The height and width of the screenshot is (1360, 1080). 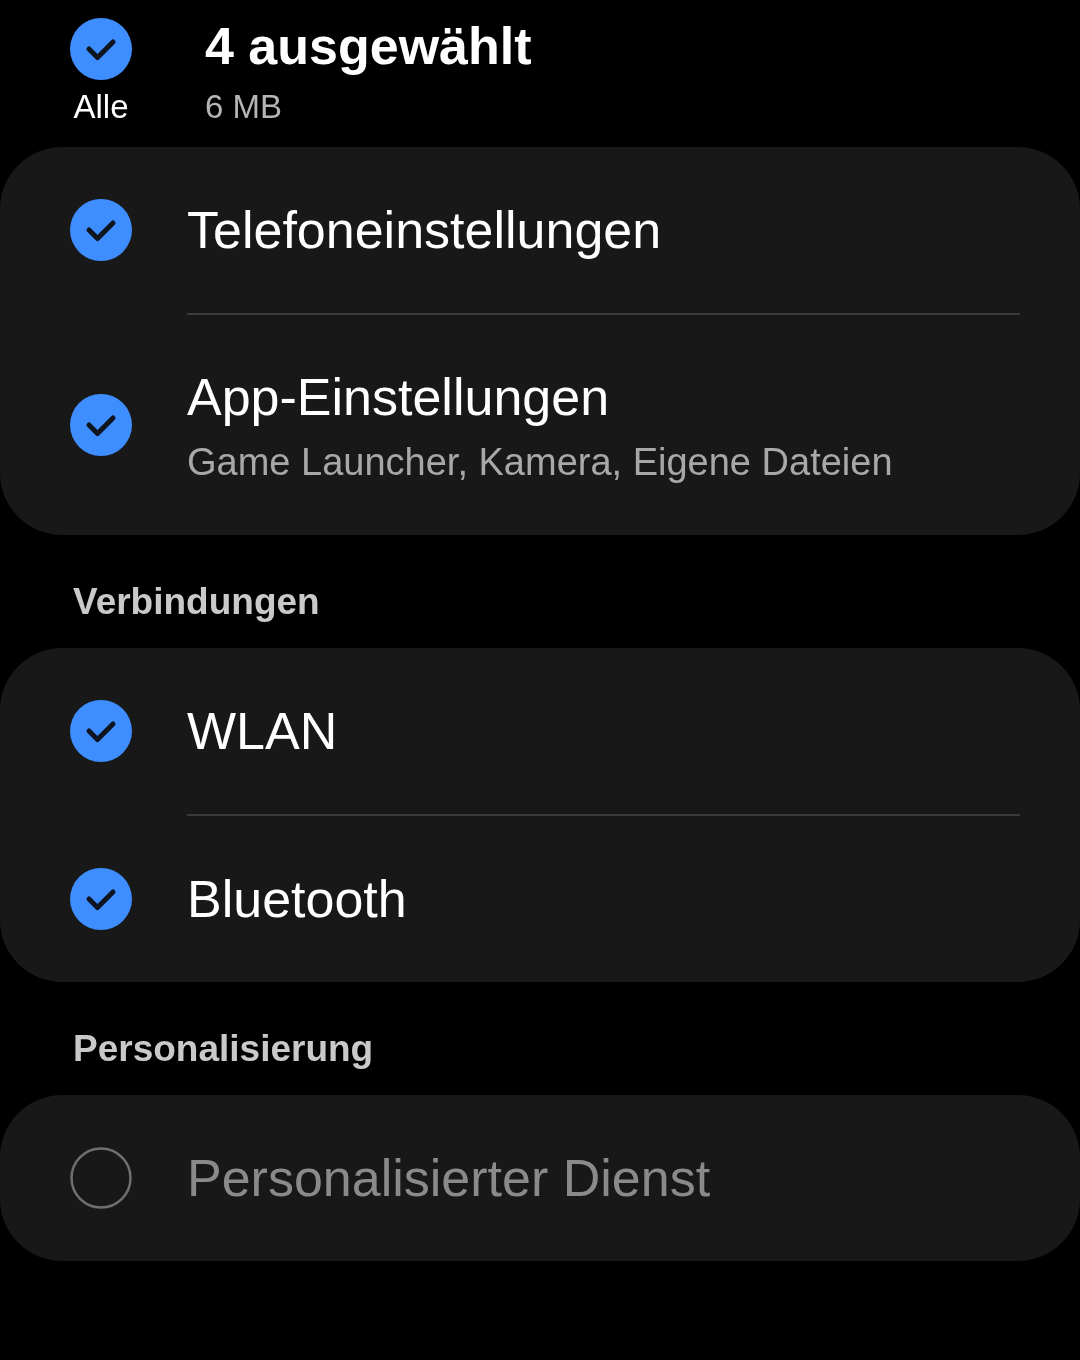 What do you see at coordinates (424, 230) in the screenshot?
I see `option-title: Telefoneinstellungen` at bounding box center [424, 230].